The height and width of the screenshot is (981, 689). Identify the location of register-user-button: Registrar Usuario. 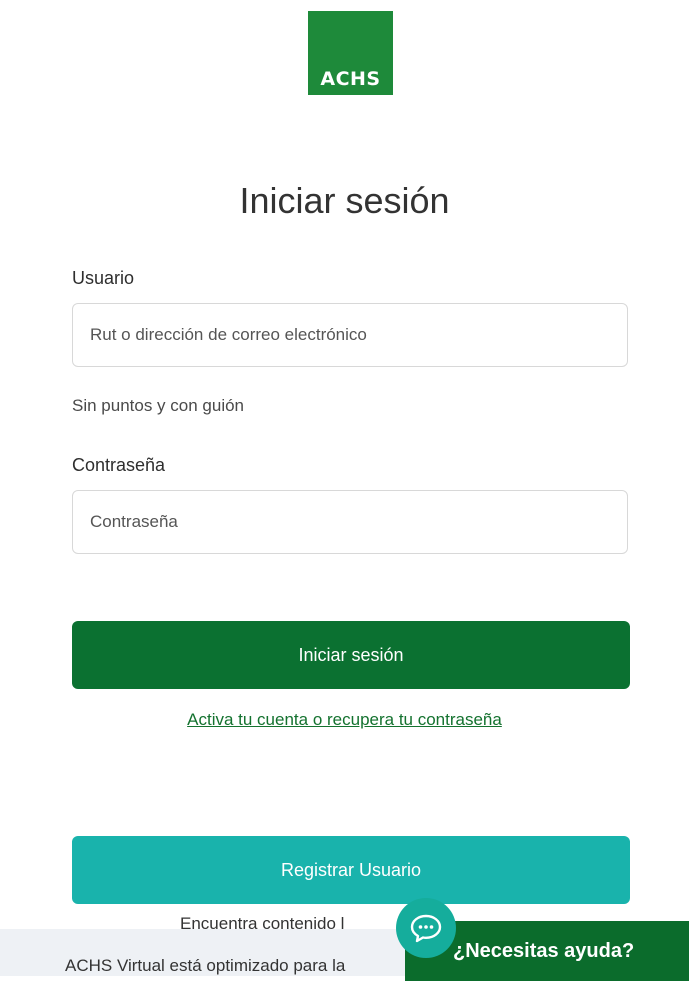
(351, 870).